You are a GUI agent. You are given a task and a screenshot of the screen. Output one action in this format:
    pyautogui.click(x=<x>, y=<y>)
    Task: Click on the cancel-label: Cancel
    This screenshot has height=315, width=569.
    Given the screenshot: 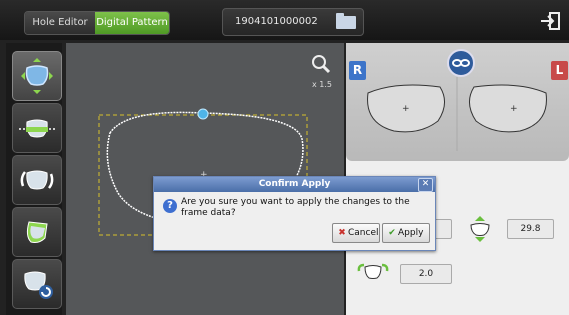 What is the action you would take?
    pyautogui.click(x=363, y=233)
    